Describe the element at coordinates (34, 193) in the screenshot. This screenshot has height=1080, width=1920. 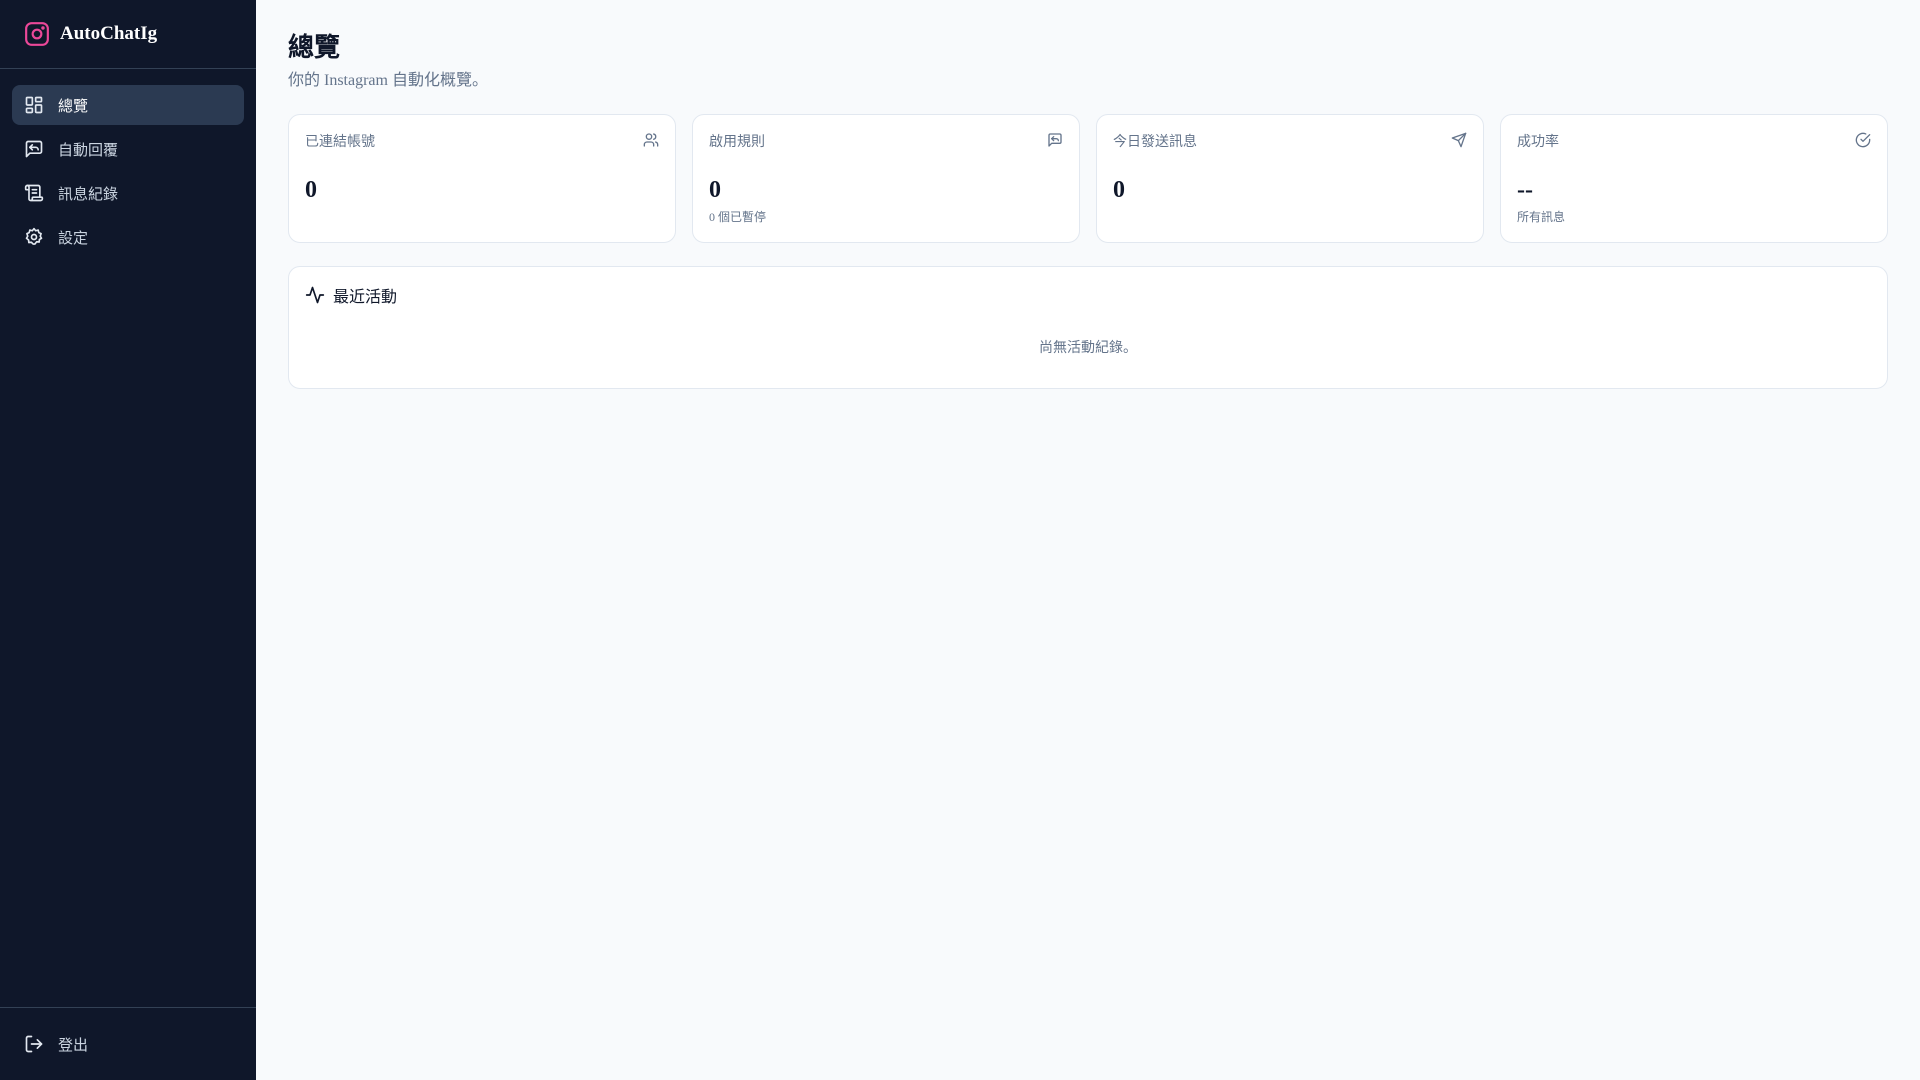
I see `scroll-icon` at that location.